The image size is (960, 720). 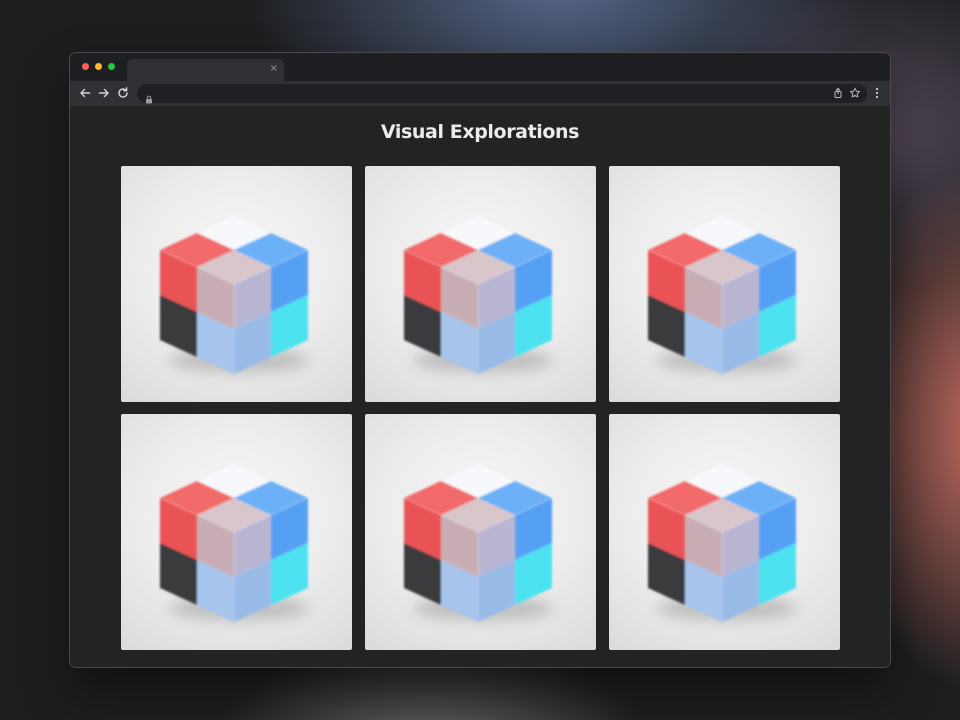 What do you see at coordinates (274, 69) in the screenshot?
I see `close-tab-icon: ×` at bounding box center [274, 69].